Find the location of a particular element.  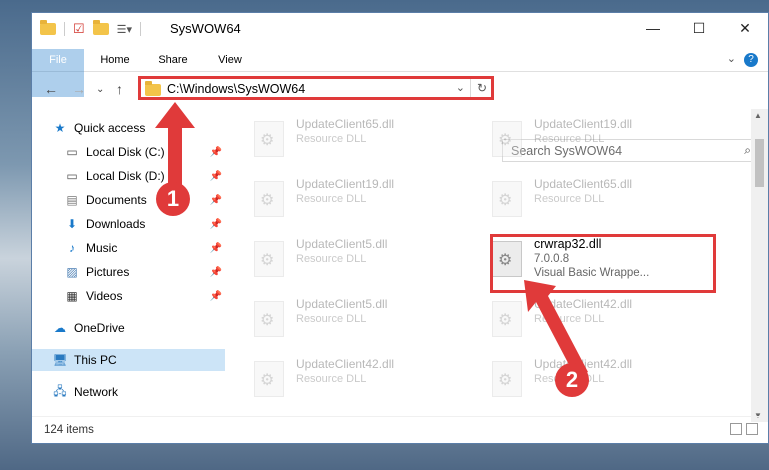

sidebar-item-label: Music is located at coordinates (102, 248).